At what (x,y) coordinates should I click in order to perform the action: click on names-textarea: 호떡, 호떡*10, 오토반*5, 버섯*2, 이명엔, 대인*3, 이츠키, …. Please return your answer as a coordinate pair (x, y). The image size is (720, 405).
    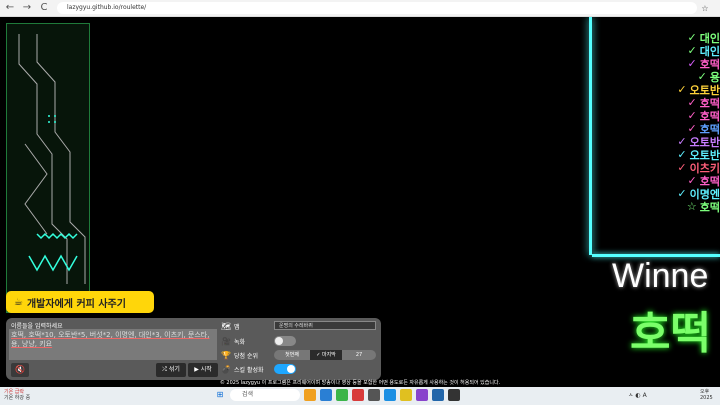
    Looking at the image, I should click on (113, 344).